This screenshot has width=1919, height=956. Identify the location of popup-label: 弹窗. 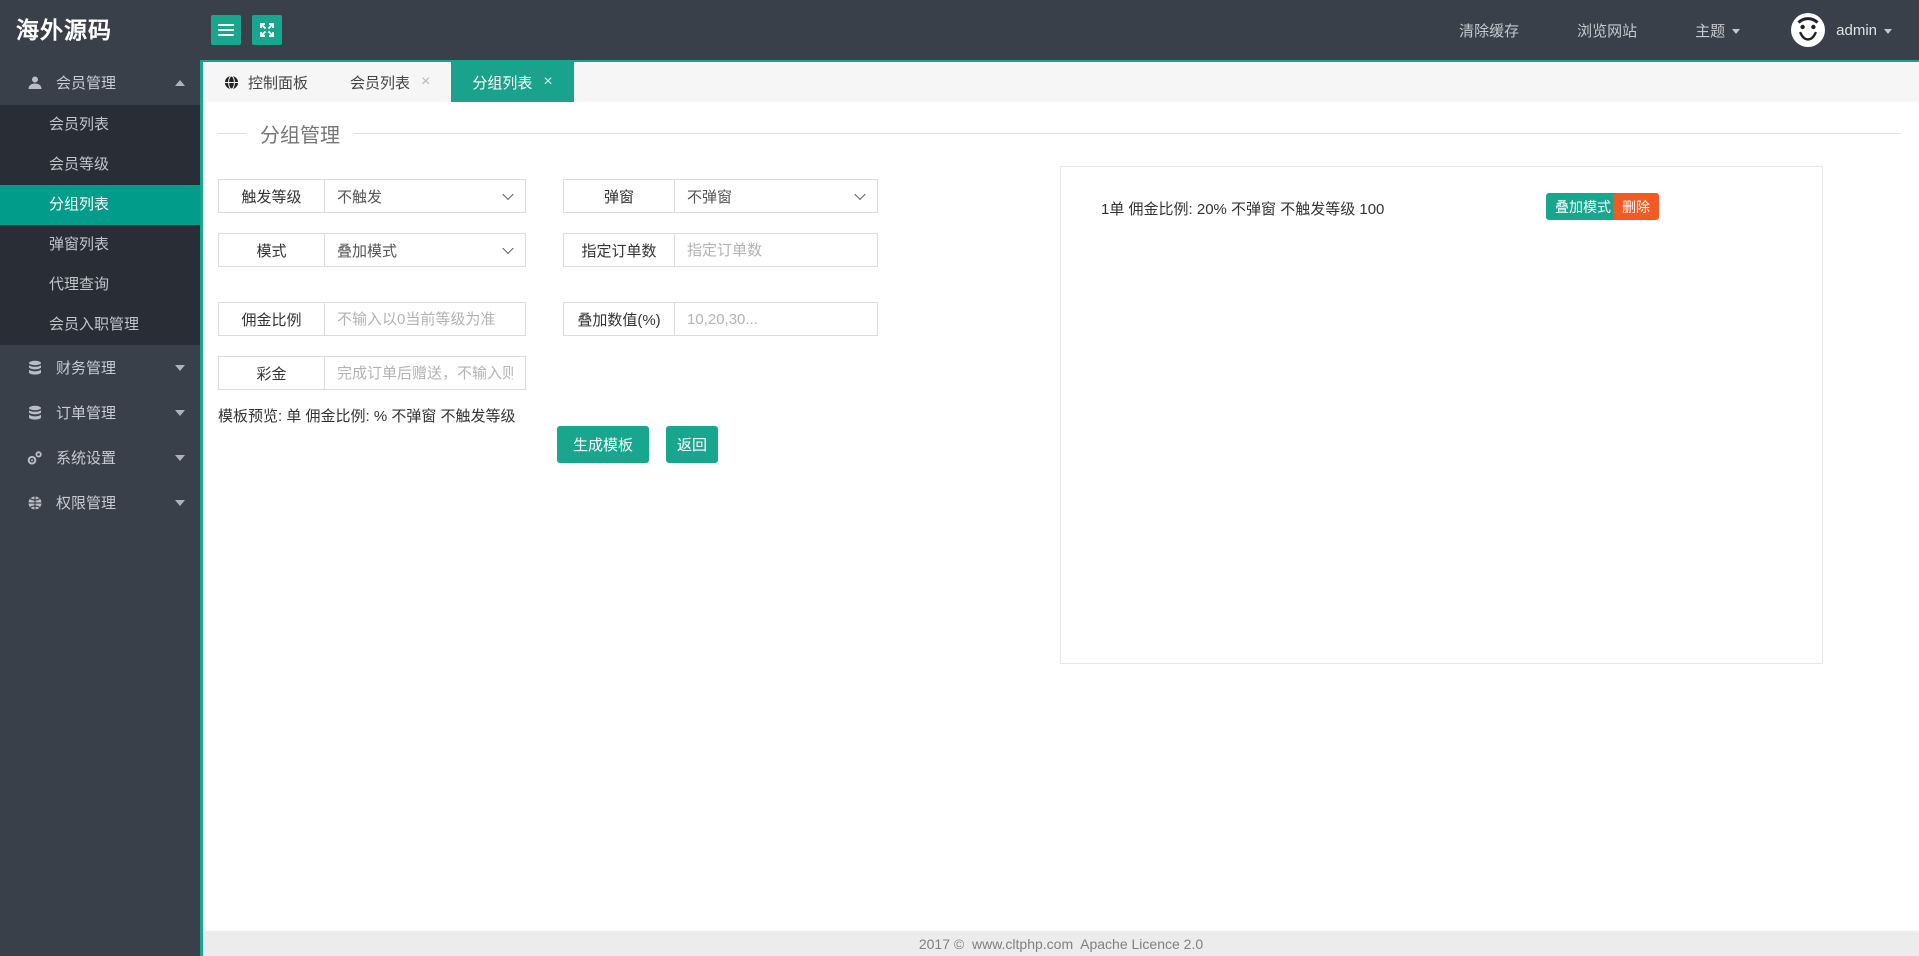
(619, 196).